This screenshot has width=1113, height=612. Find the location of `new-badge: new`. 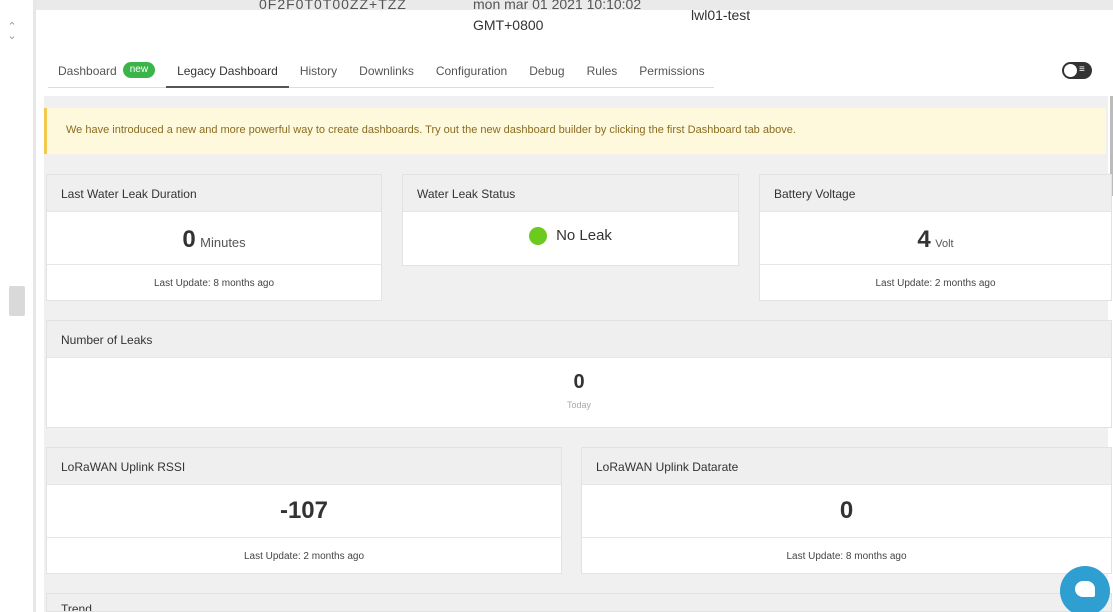

new-badge: new is located at coordinates (139, 70).